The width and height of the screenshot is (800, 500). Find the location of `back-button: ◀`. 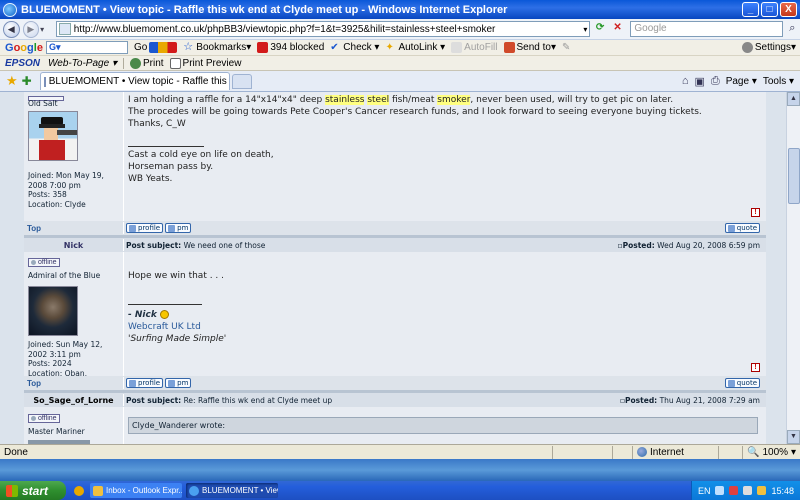

back-button: ◀ is located at coordinates (11, 29).